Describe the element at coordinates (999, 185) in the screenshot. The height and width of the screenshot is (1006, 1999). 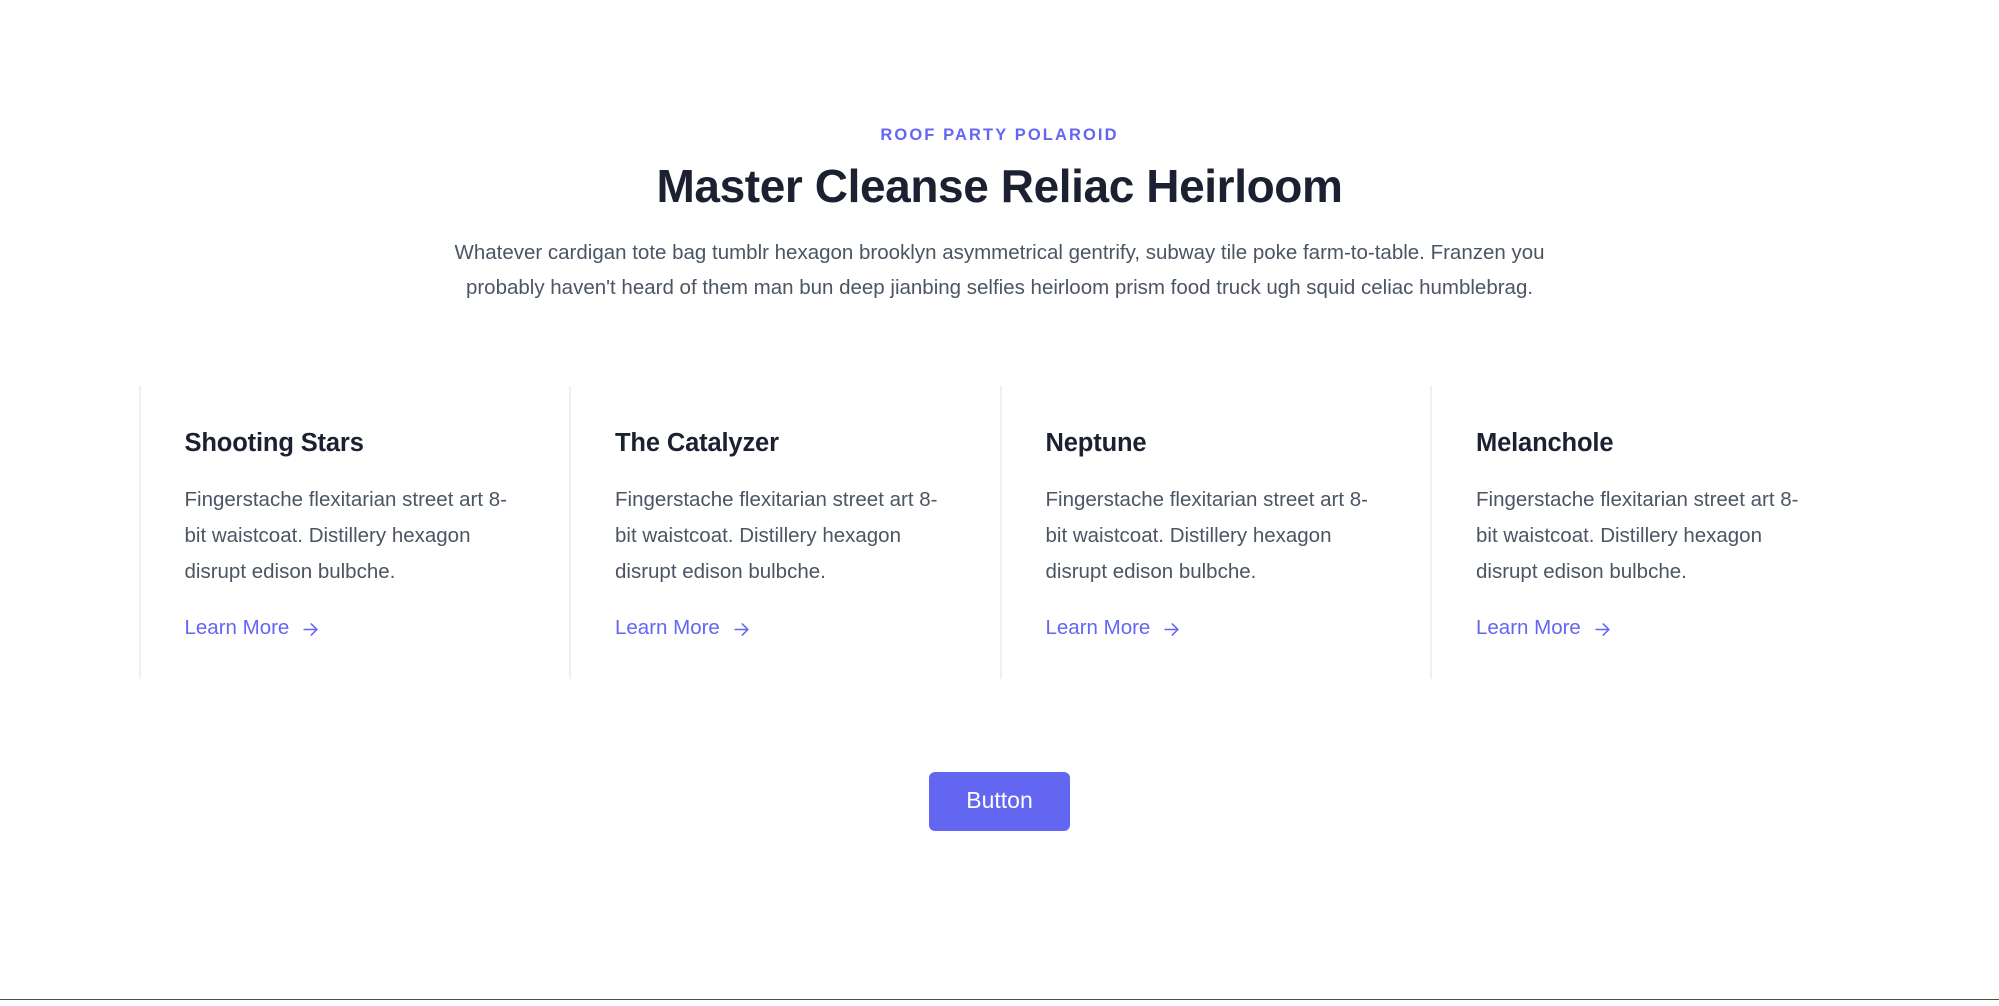
I see `page-title: Master Cleanse Reliac Heirloom` at that location.